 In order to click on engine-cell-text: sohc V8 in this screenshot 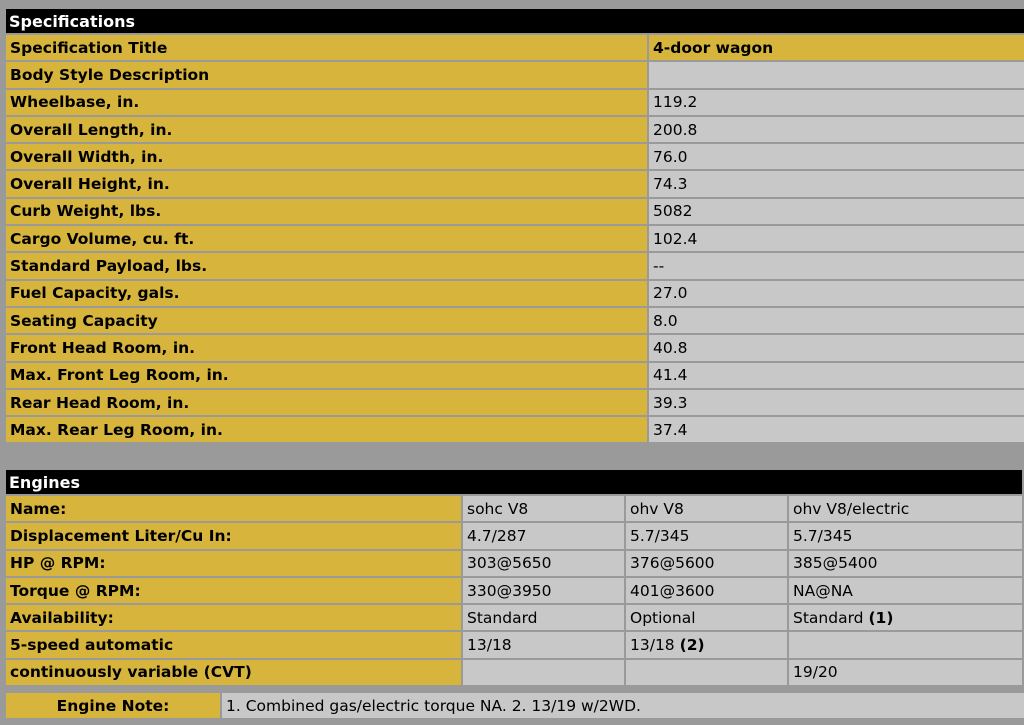, I will do `click(498, 508)`.